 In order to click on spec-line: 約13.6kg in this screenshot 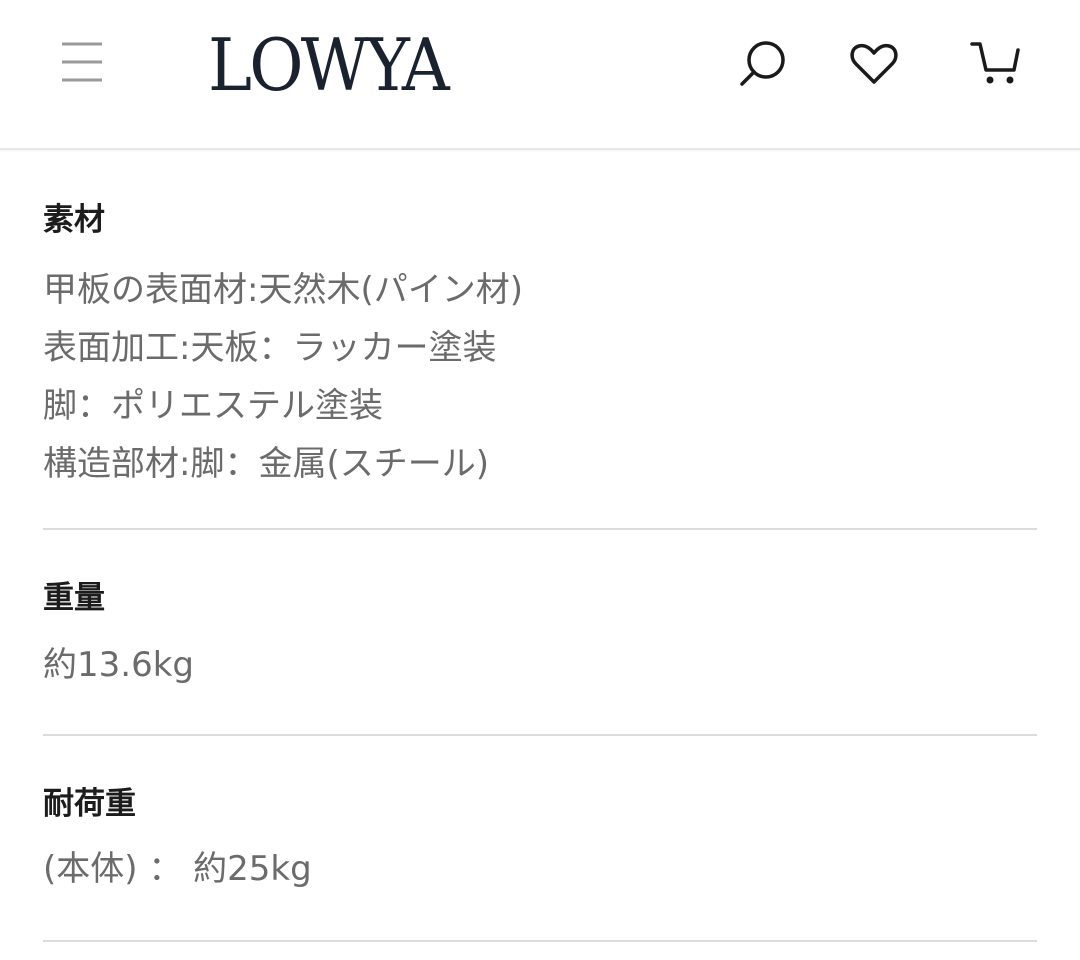, I will do `click(118, 665)`.